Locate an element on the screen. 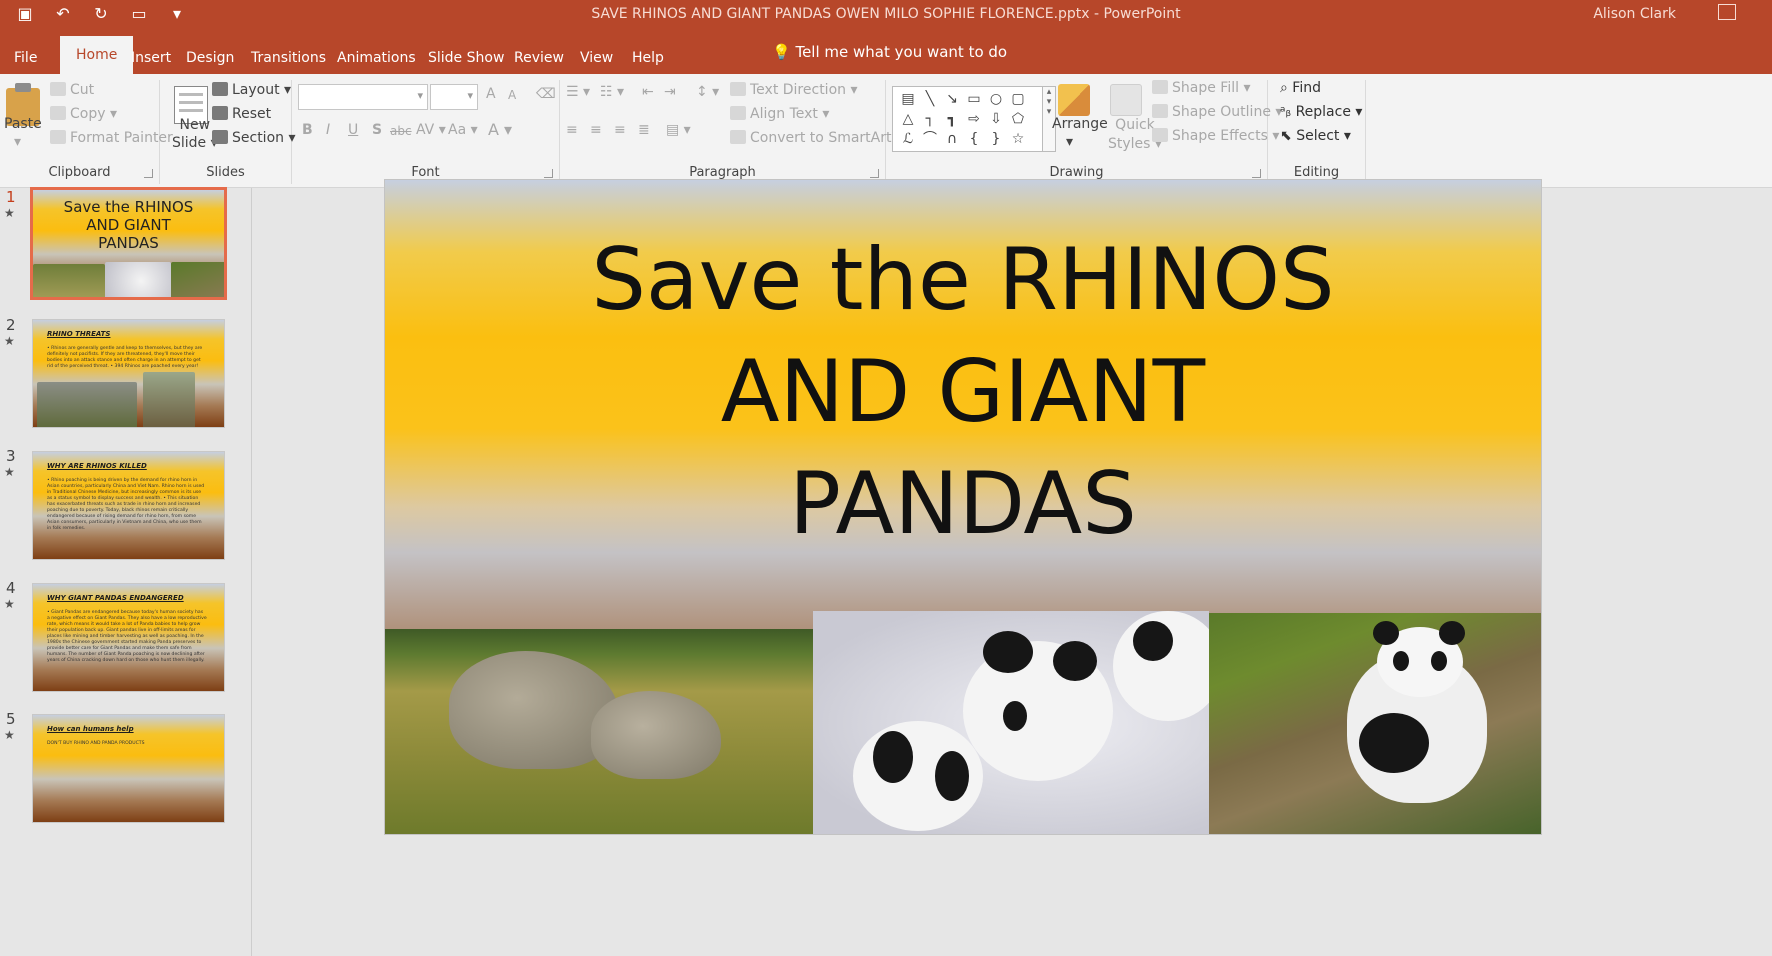  section-button: Section ▾ is located at coordinates (254, 138).